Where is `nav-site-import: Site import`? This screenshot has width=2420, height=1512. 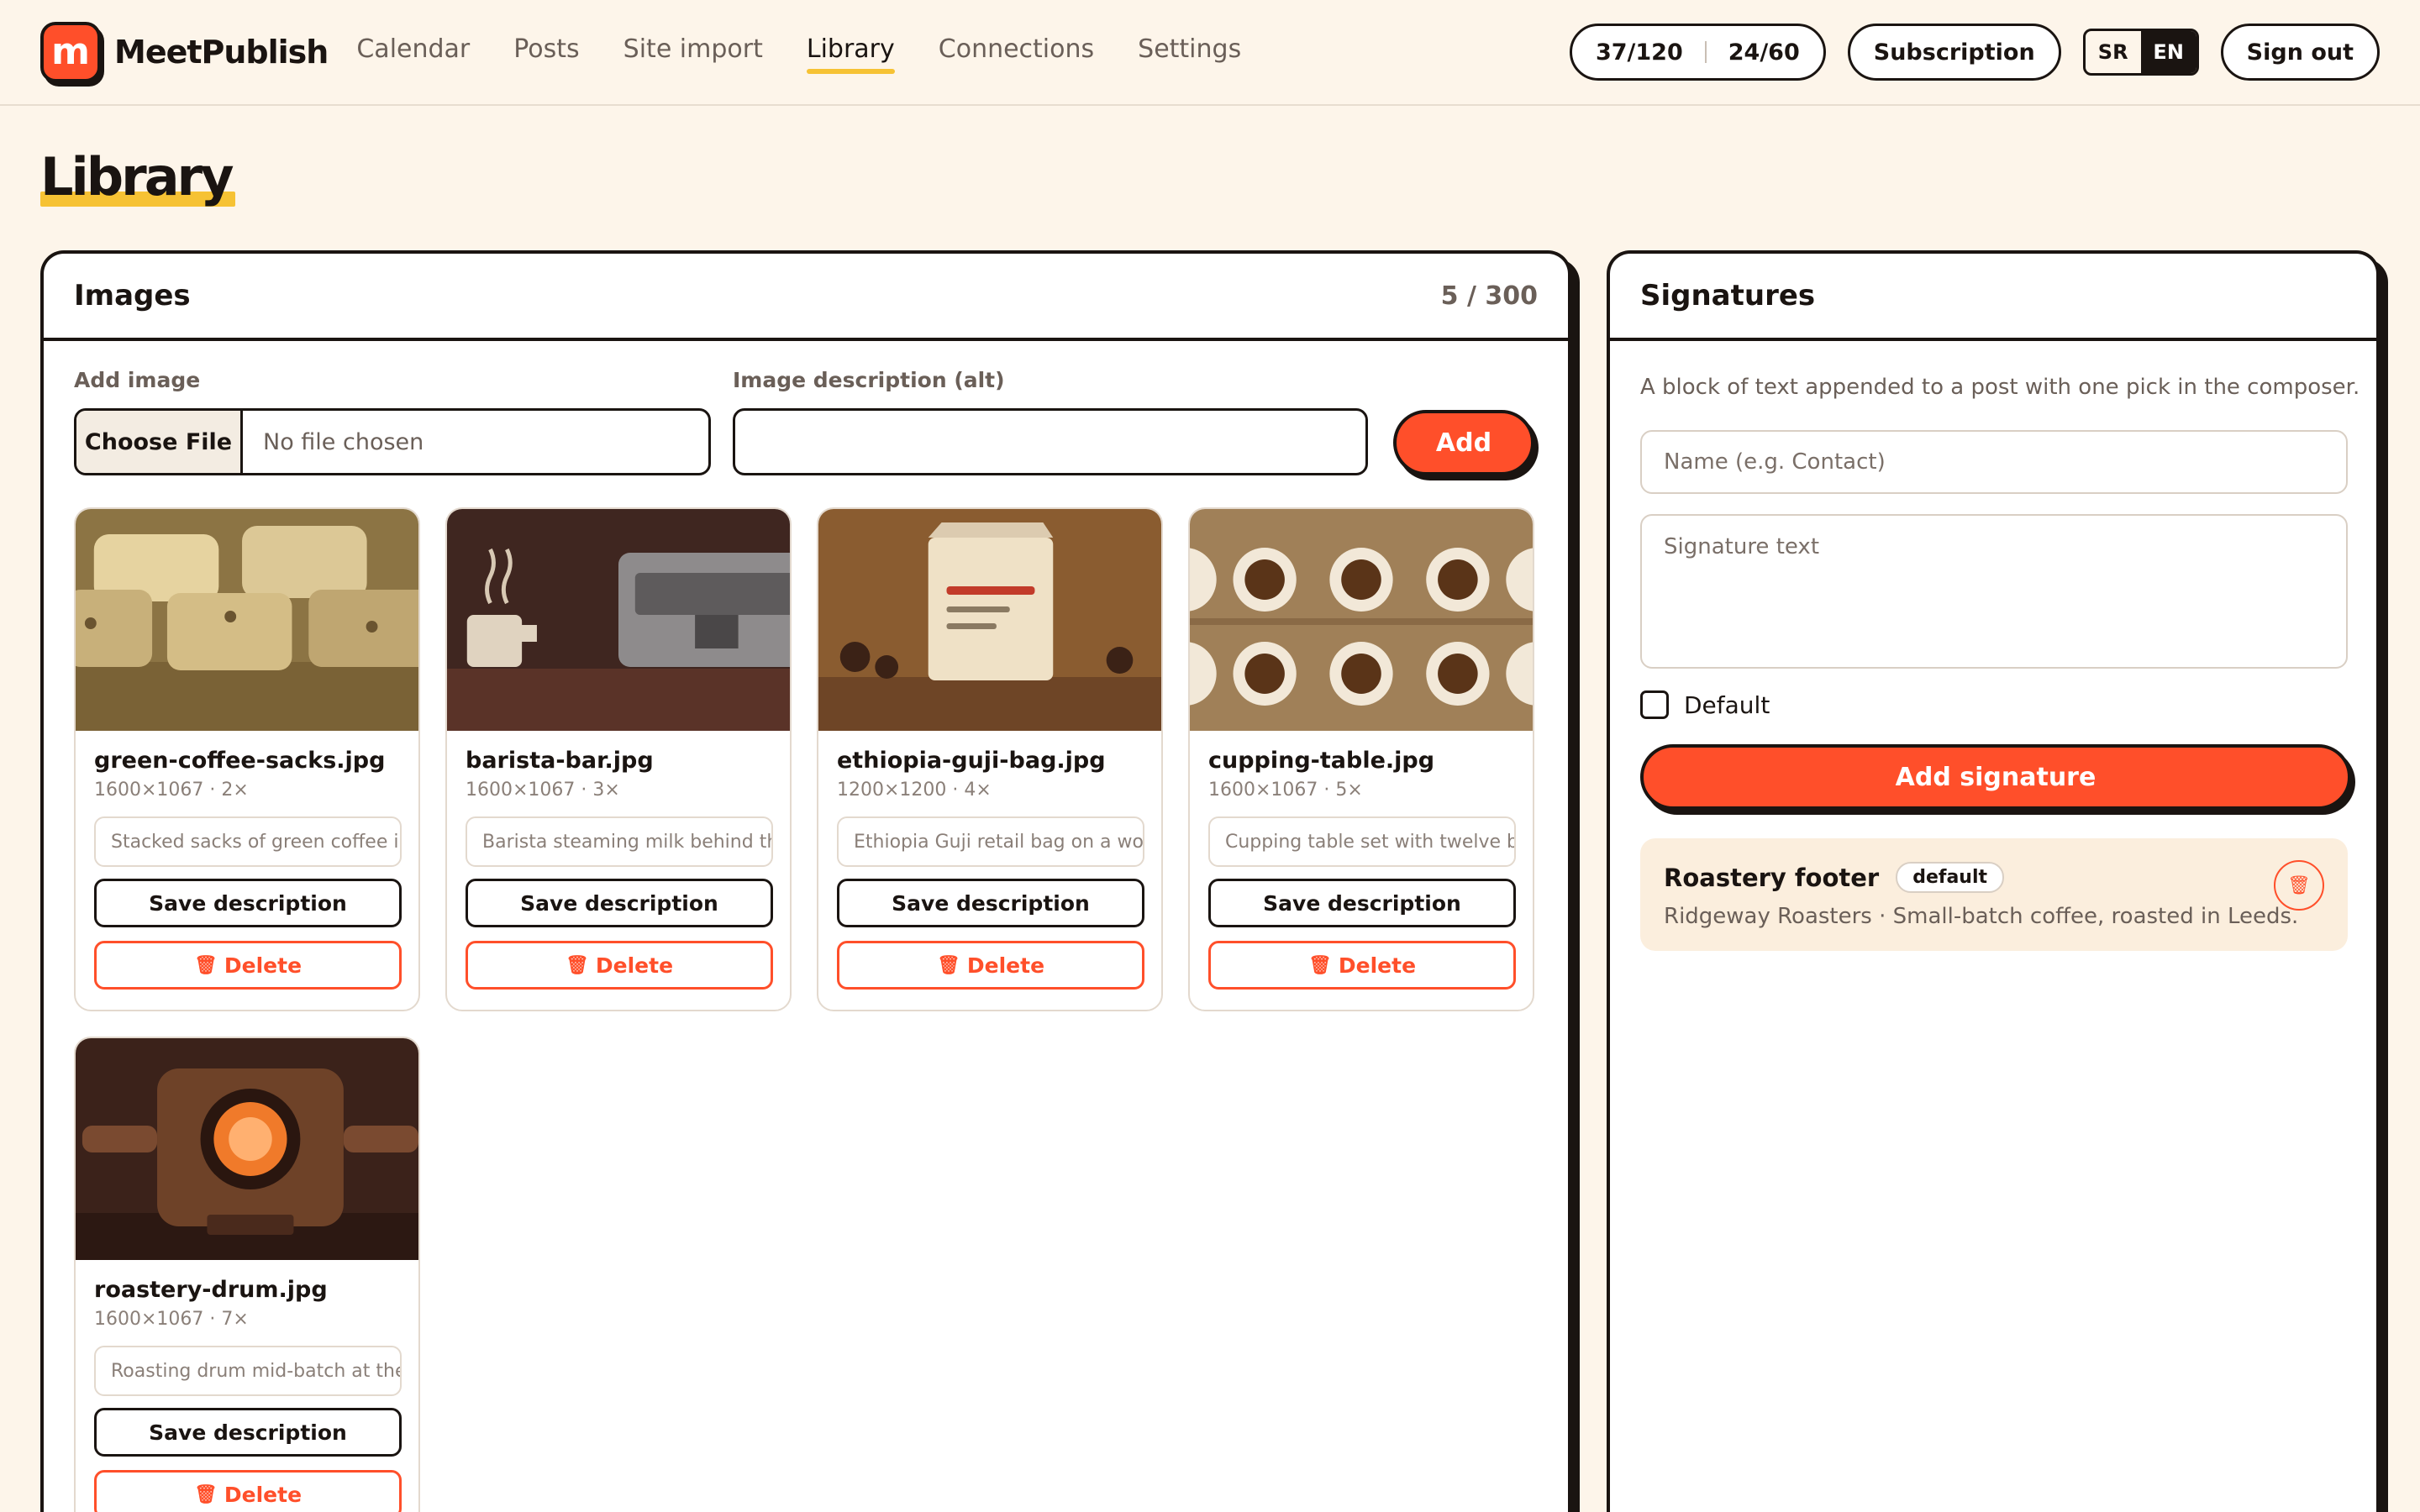
nav-site-import: Site import is located at coordinates (693, 52).